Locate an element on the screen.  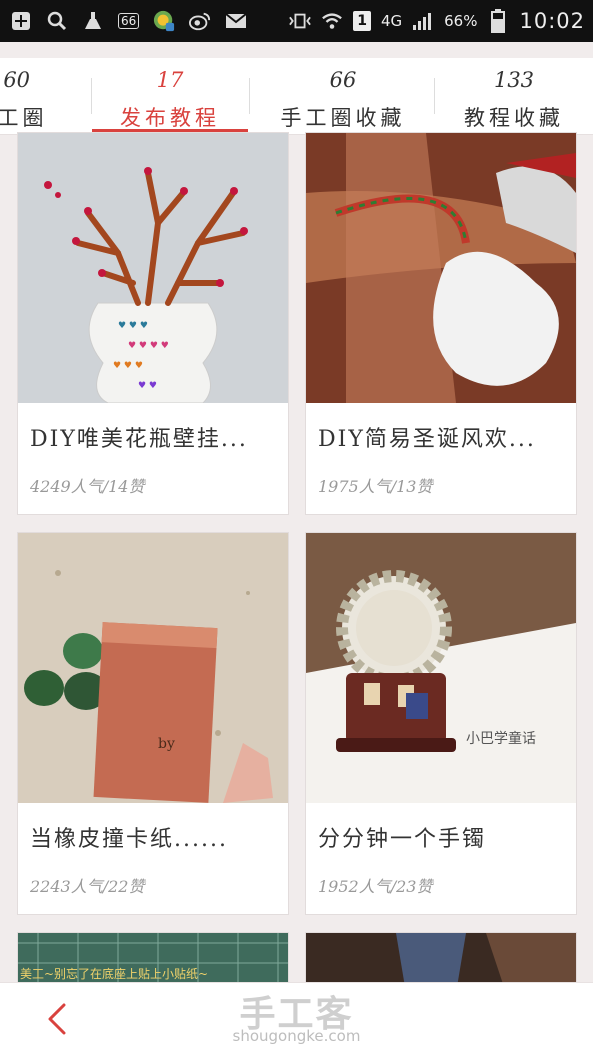
tab-circle-favorites: 66 手工圈收藏 is located at coordinates (343, 96).